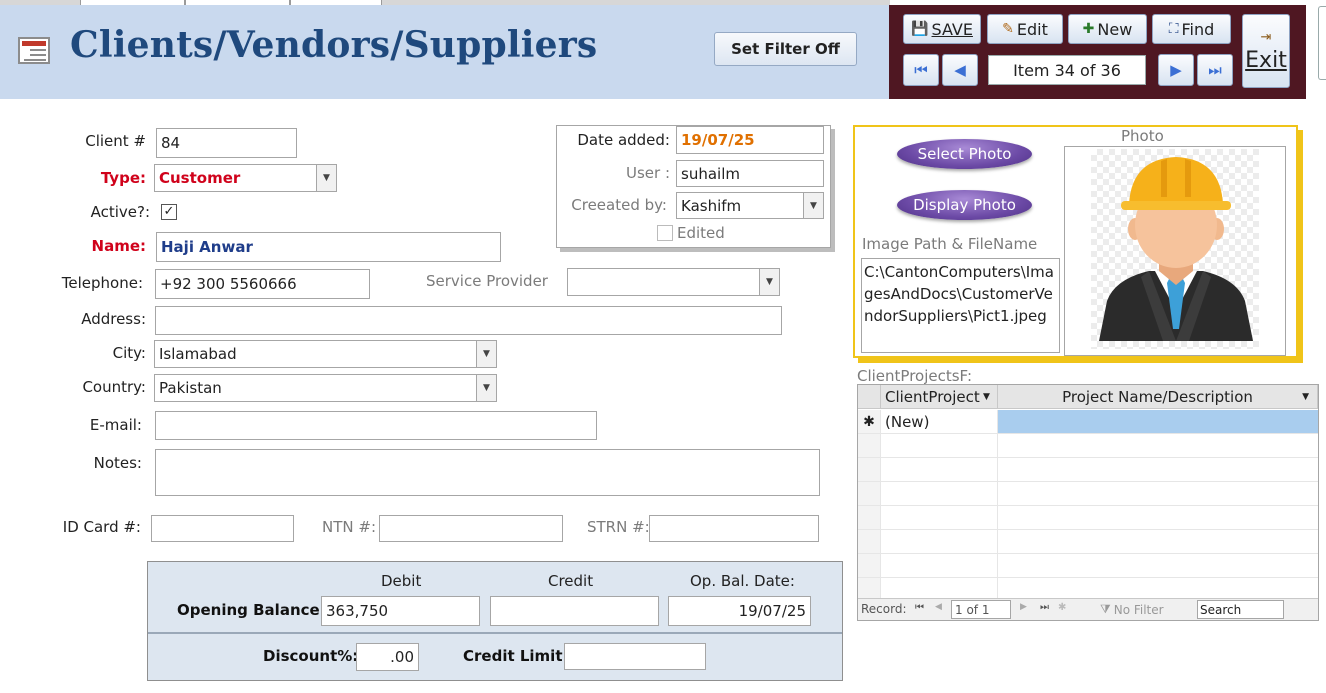 This screenshot has width=1326, height=693. I want to click on find-button-label: Find, so click(1198, 29).